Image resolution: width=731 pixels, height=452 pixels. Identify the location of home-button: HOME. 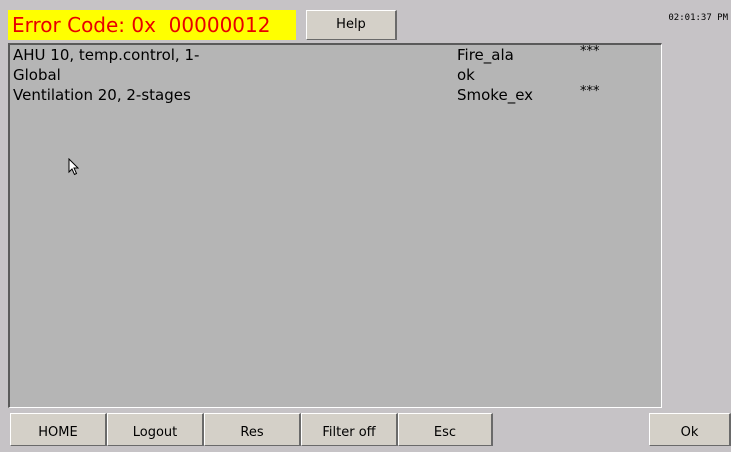
(58, 429).